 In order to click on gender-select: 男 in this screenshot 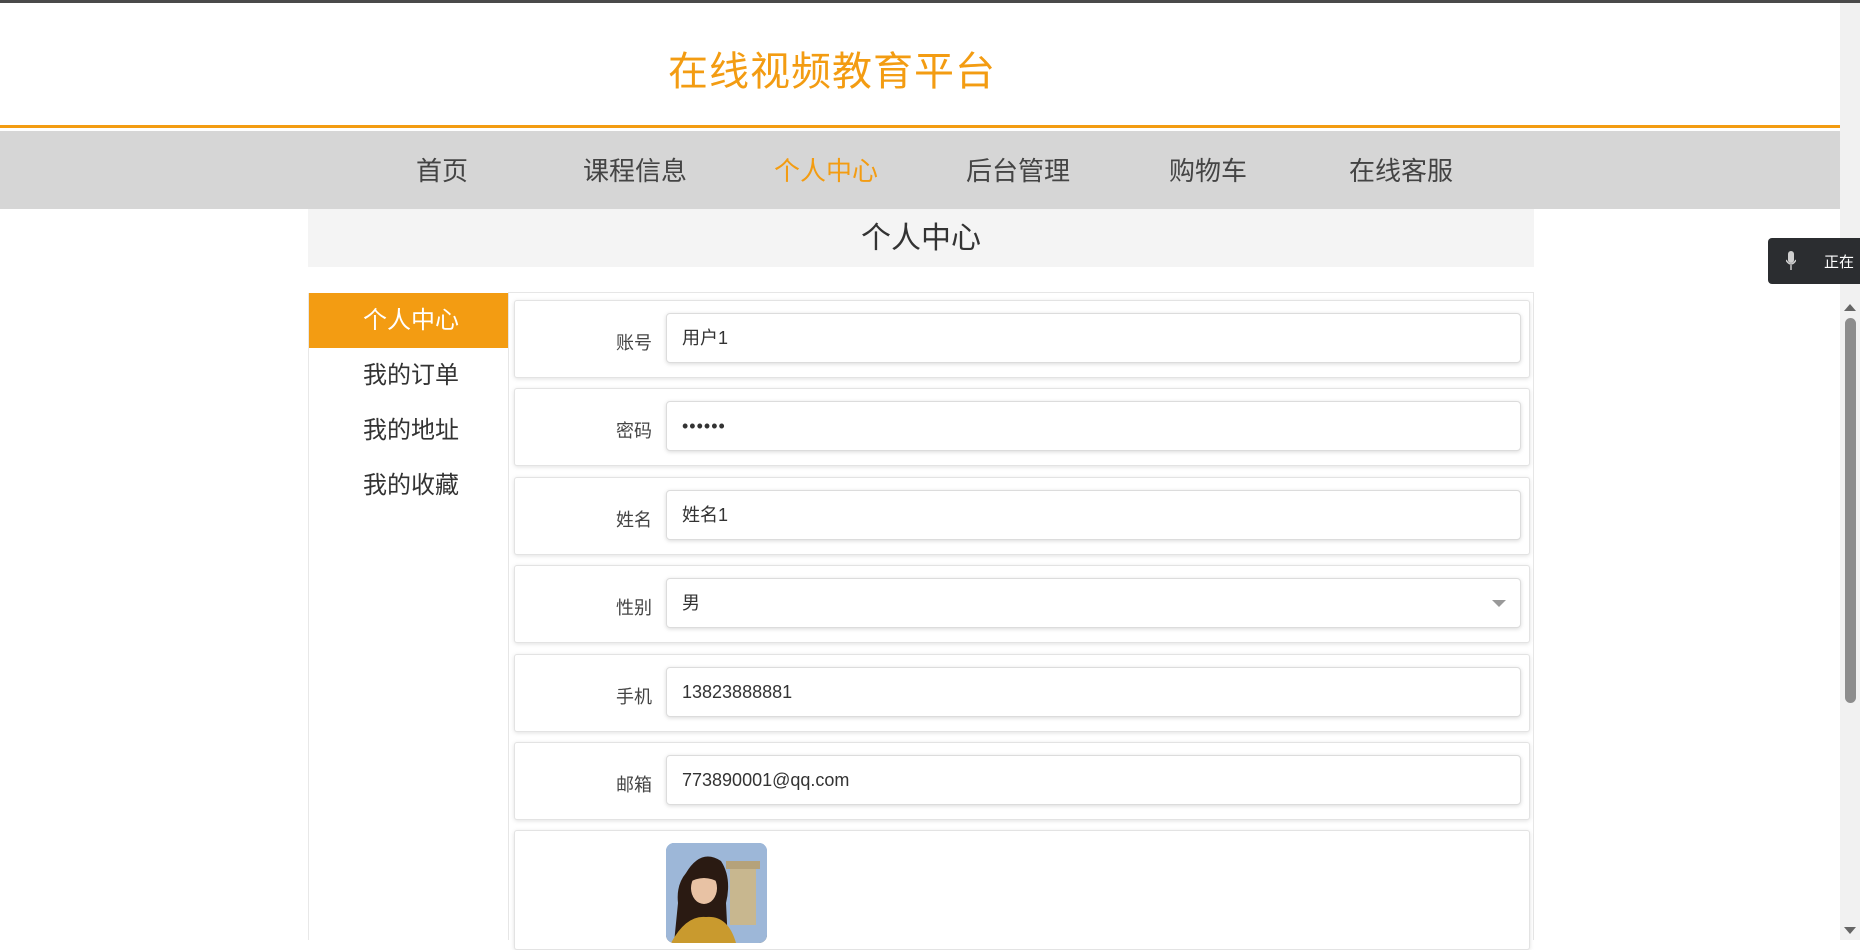, I will do `click(1093, 603)`.